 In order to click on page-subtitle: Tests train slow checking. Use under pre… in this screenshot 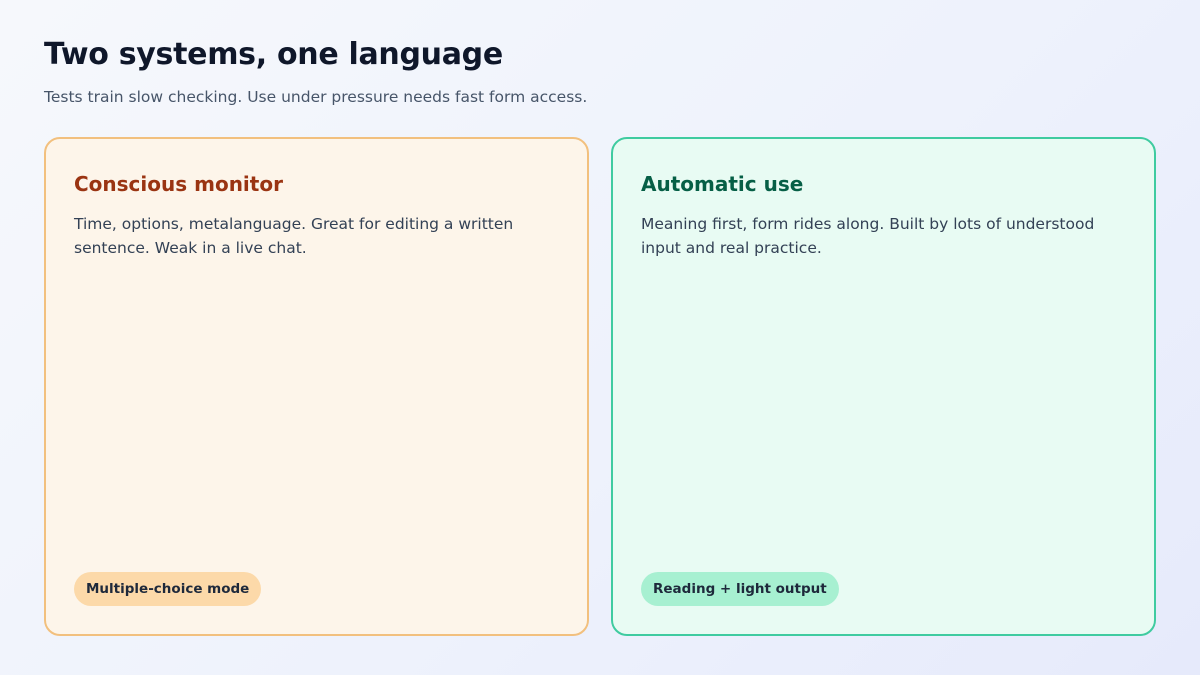, I will do `click(316, 97)`.